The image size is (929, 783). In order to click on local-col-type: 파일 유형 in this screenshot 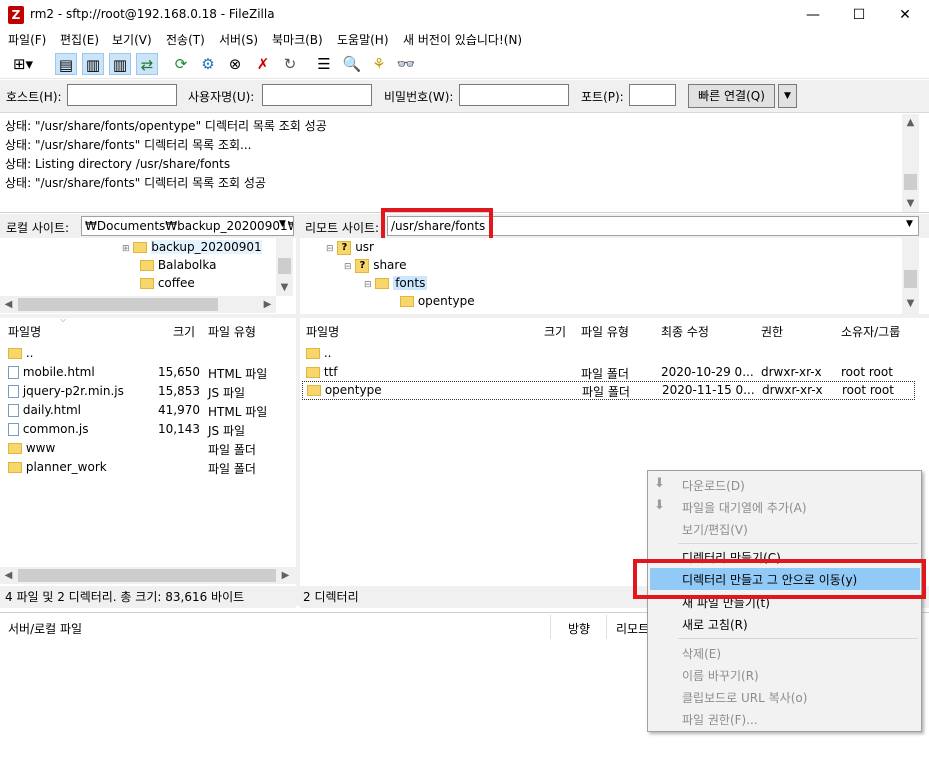, I will do `click(232, 333)`.